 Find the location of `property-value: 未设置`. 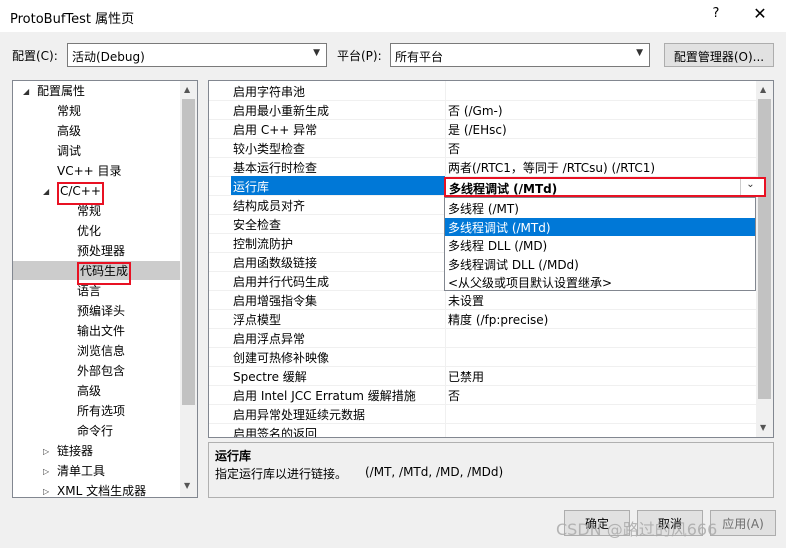

property-value: 未设置 is located at coordinates (466, 300).